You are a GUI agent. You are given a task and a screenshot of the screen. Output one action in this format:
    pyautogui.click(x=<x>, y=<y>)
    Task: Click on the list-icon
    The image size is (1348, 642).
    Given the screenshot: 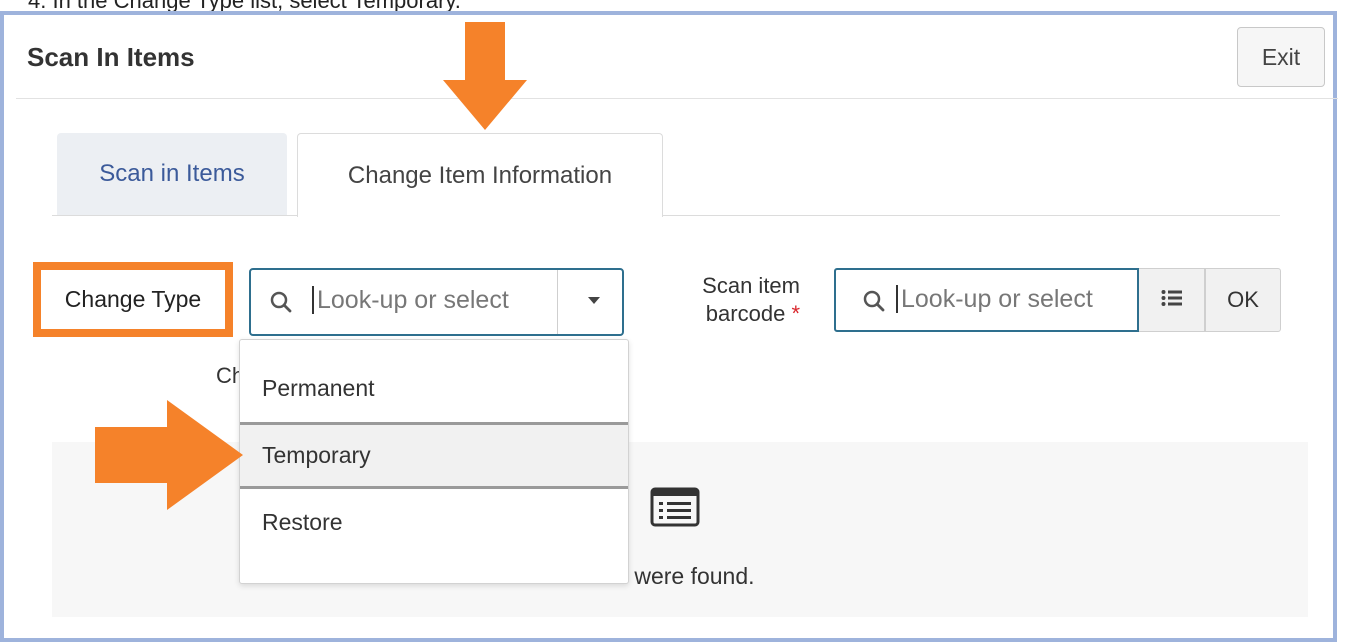 What is the action you would take?
    pyautogui.click(x=1172, y=300)
    